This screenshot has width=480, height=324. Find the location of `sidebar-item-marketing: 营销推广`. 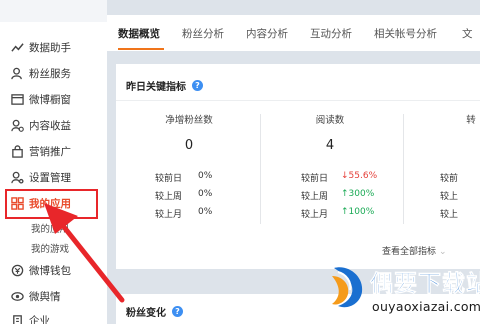

sidebar-item-marketing: 营销推广 is located at coordinates (40, 151).